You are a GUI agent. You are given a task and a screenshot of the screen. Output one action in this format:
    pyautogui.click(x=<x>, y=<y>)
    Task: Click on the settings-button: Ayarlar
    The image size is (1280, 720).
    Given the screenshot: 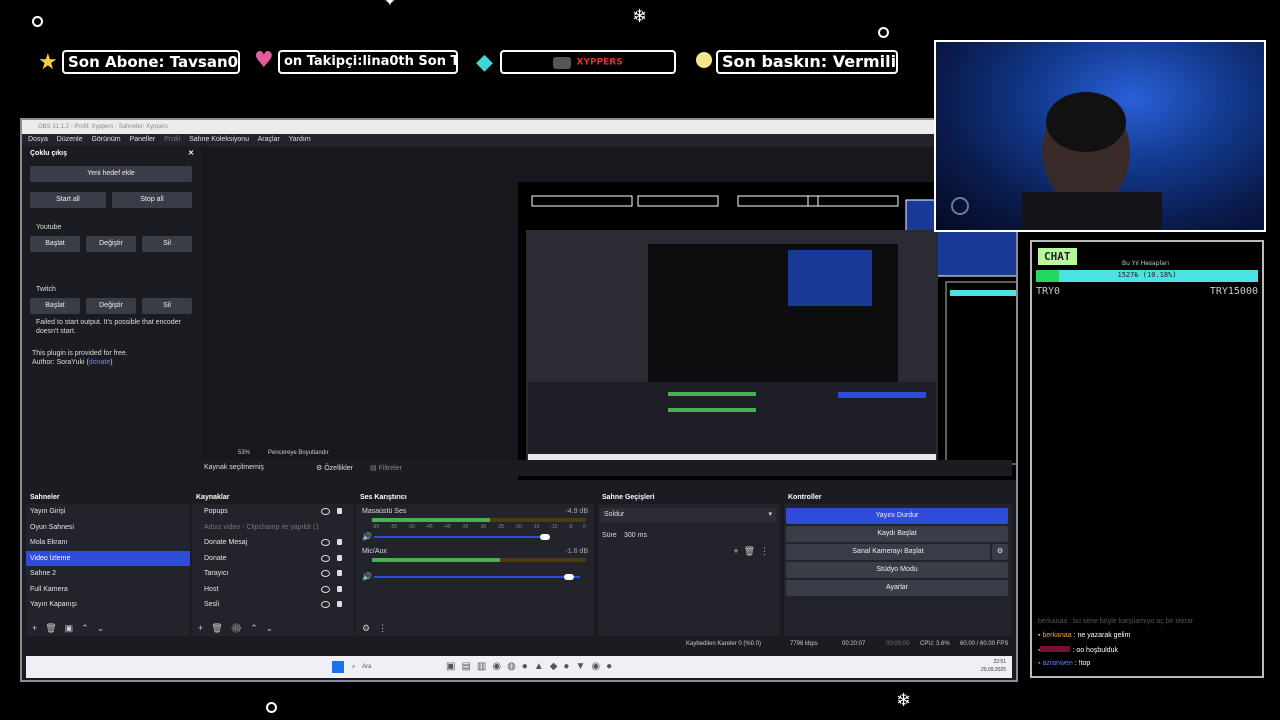 What is the action you would take?
    pyautogui.click(x=897, y=588)
    